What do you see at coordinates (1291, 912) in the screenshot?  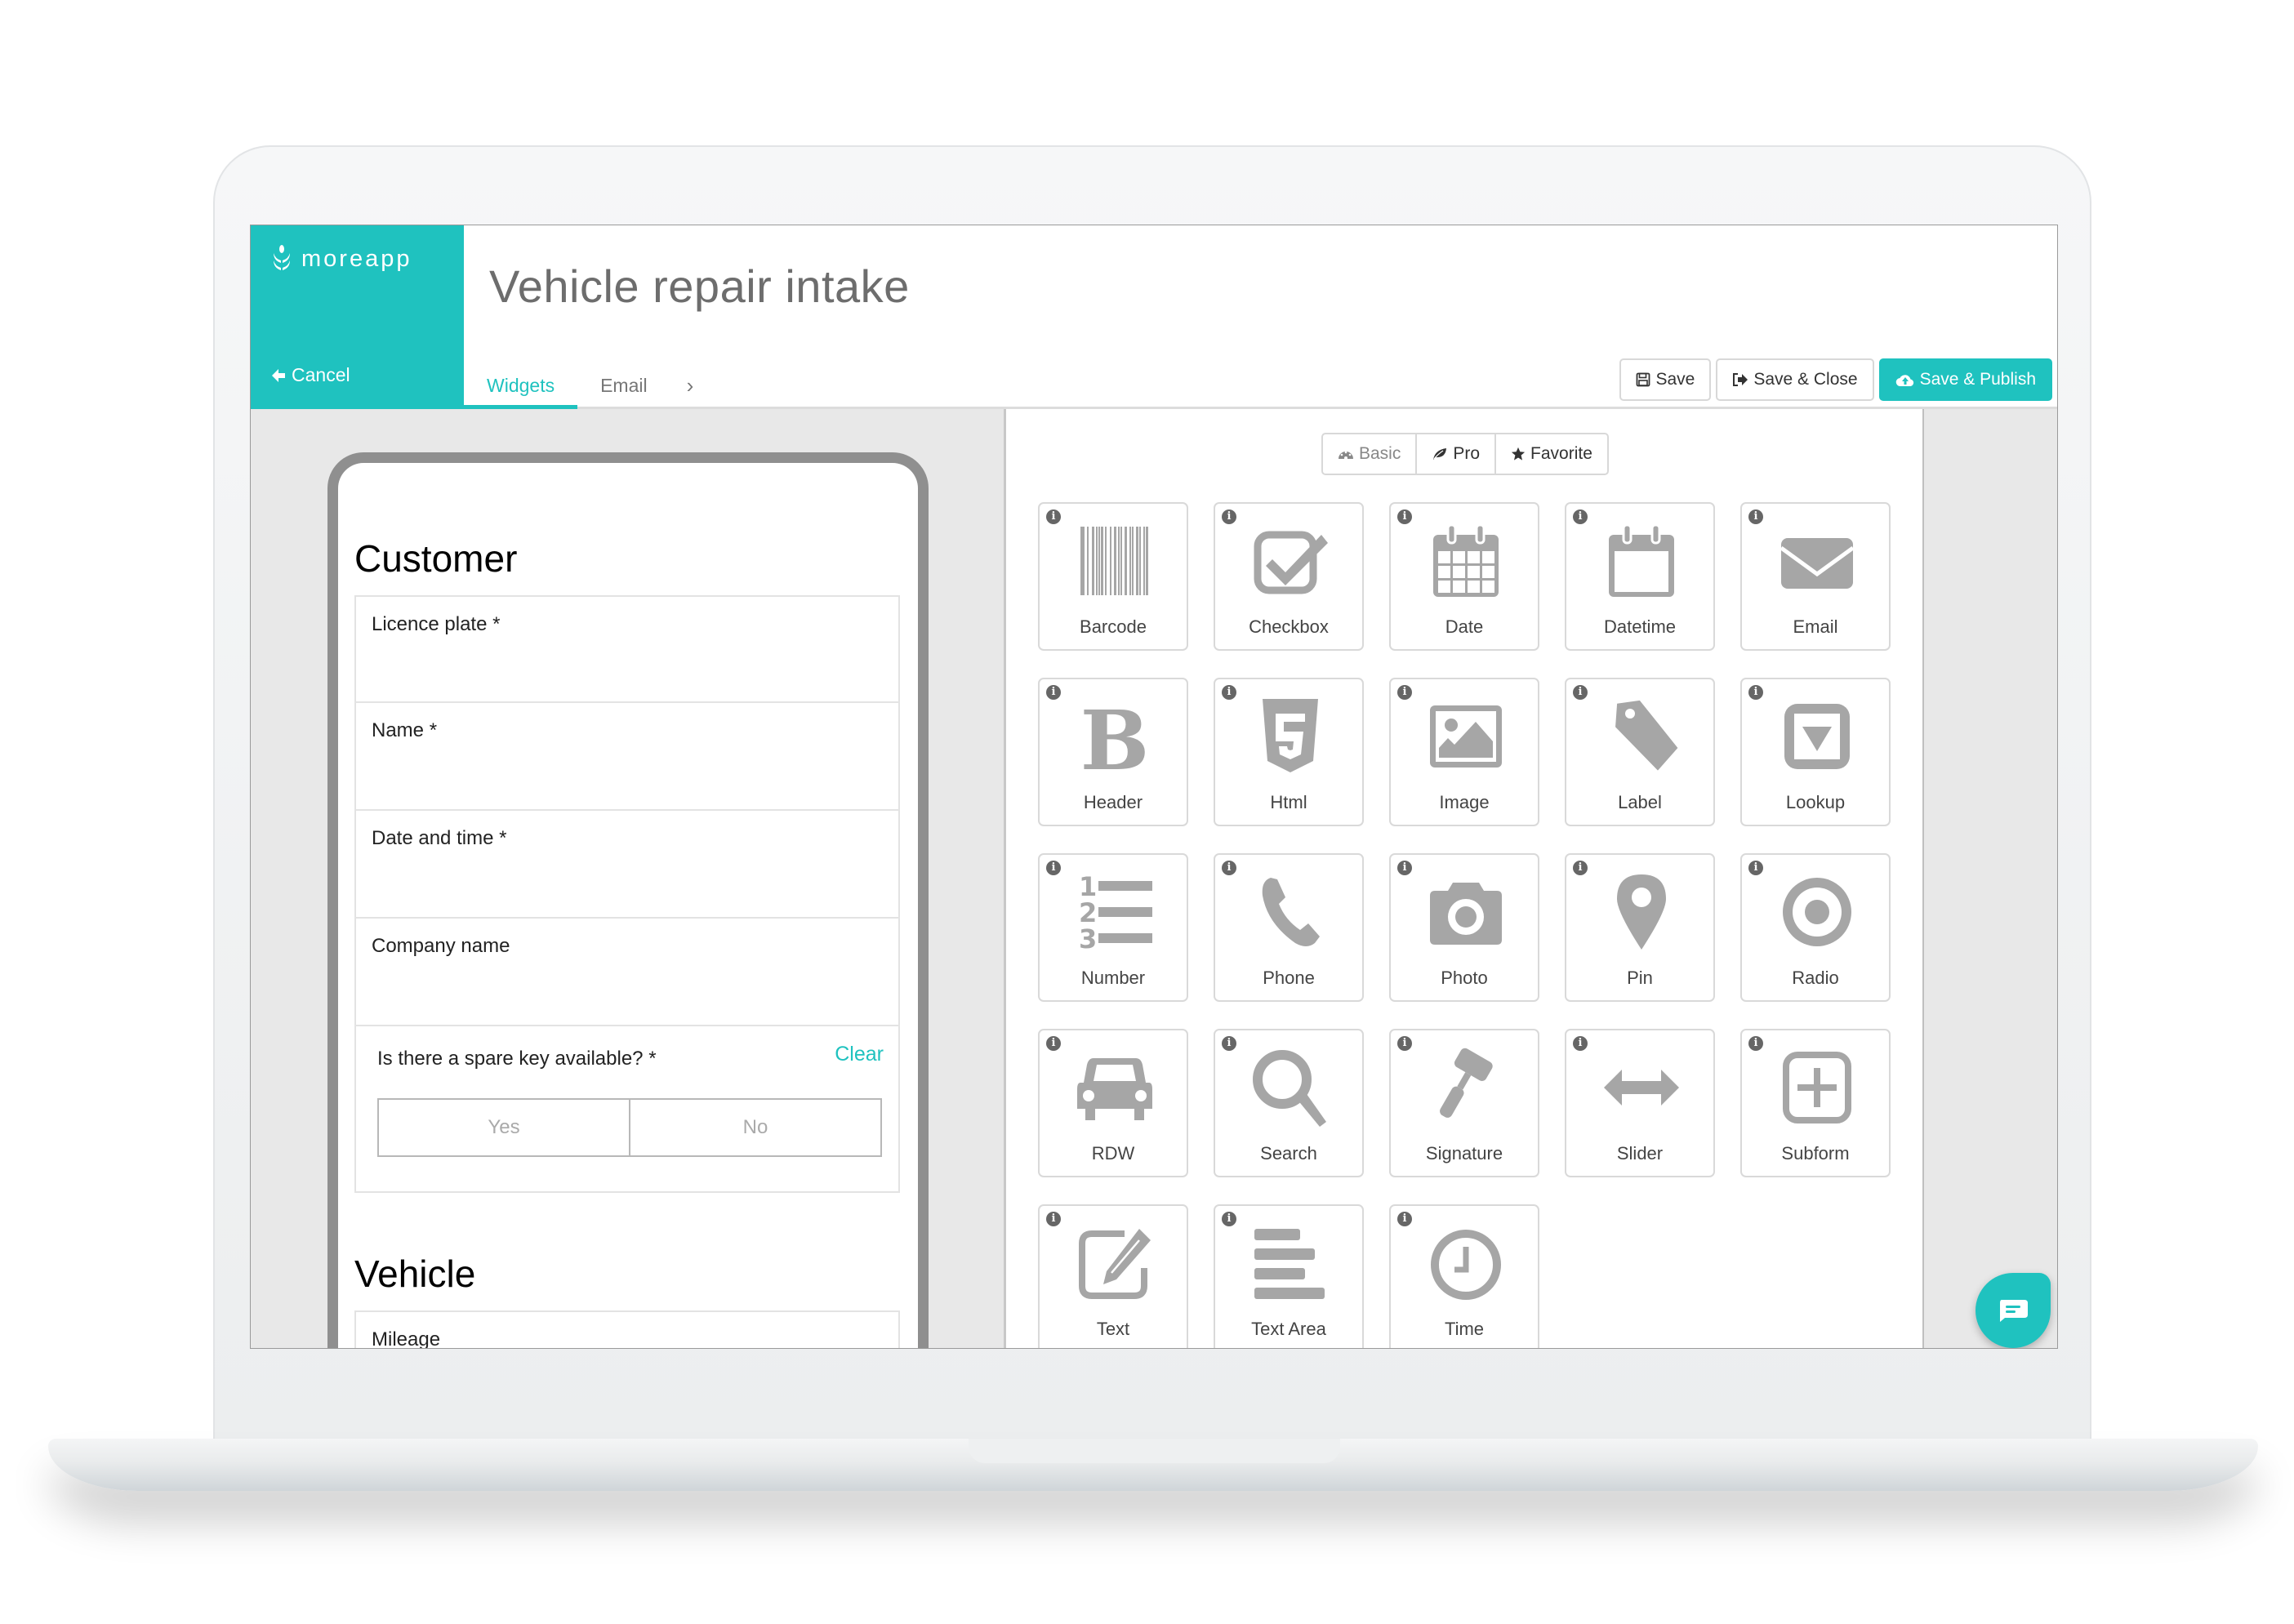 I see `phone-icon` at bounding box center [1291, 912].